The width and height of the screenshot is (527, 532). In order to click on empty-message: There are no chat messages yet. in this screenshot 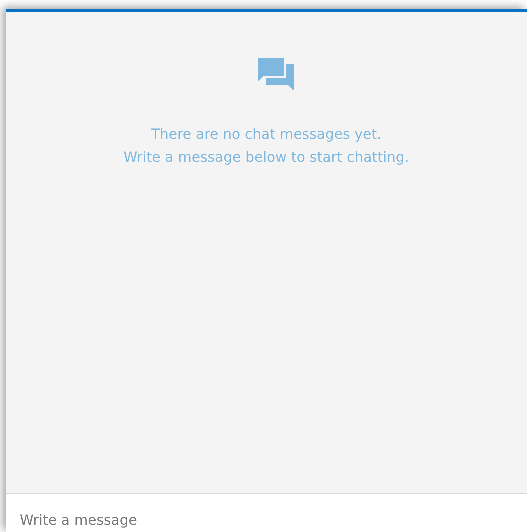, I will do `click(266, 135)`.